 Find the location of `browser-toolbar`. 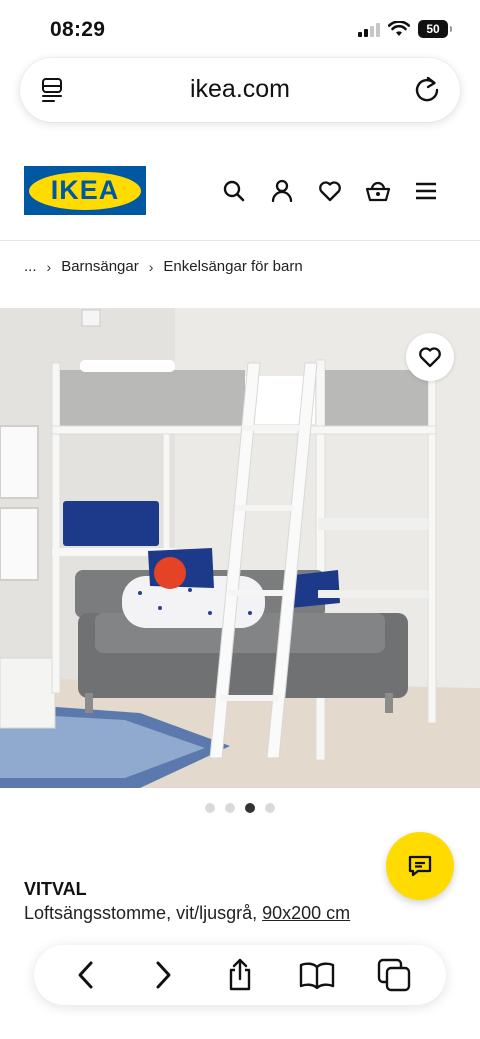

browser-toolbar is located at coordinates (240, 975).